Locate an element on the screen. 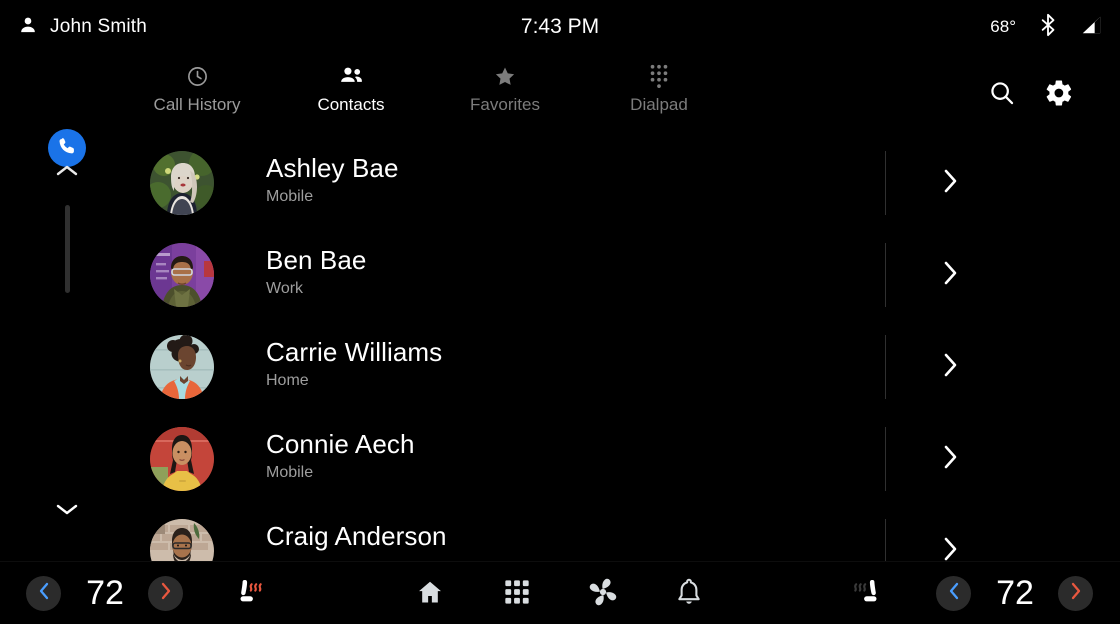 The image size is (1120, 624). status-bar-indicators: 68° is located at coordinates (1046, 27).